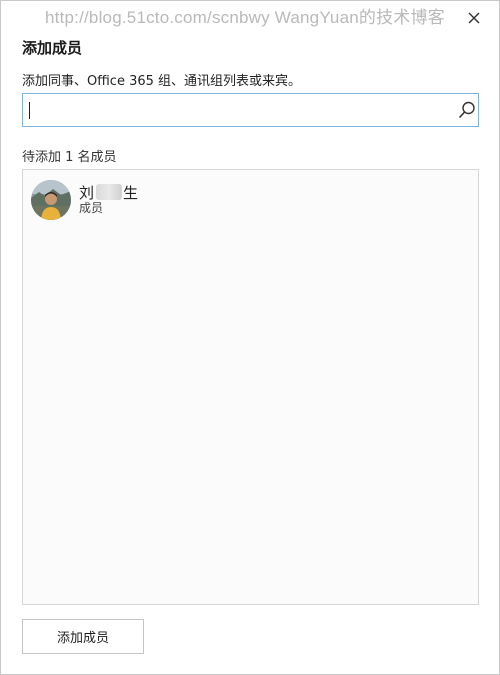  I want to click on avatar, so click(51, 200).